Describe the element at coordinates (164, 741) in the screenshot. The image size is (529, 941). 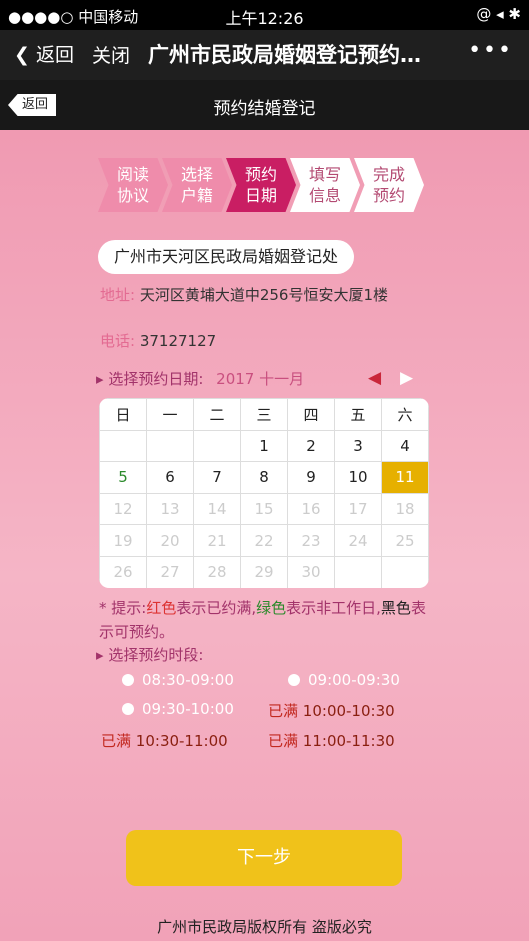
I see `time-slot-full: 已满 10:30-11:00` at that location.